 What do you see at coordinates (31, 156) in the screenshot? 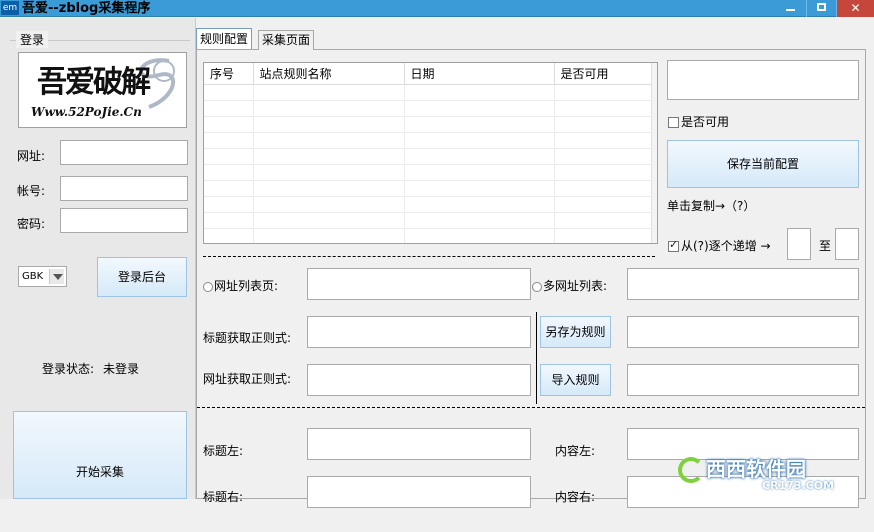
I see `url-label: 网址:` at bounding box center [31, 156].